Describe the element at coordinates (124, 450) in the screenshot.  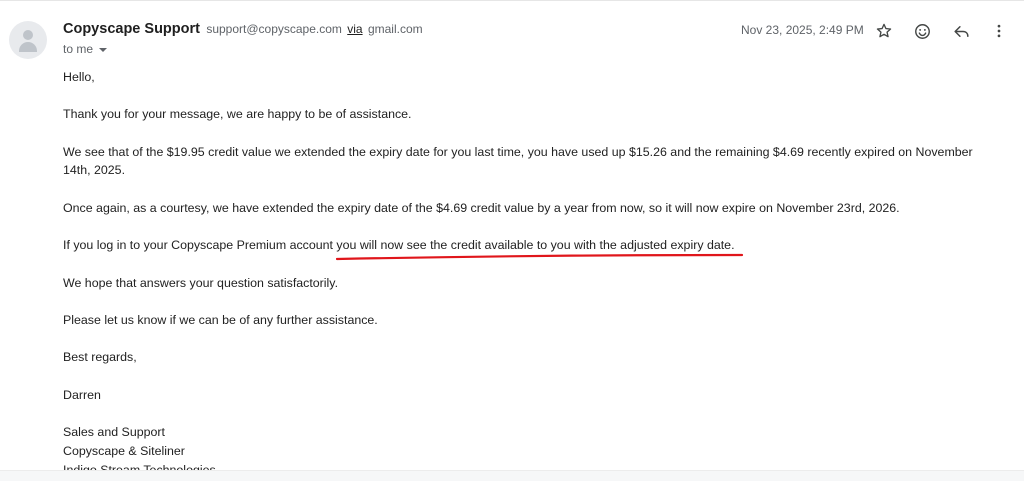
I see `signature-company: Copyscape & Siteliner` at that location.